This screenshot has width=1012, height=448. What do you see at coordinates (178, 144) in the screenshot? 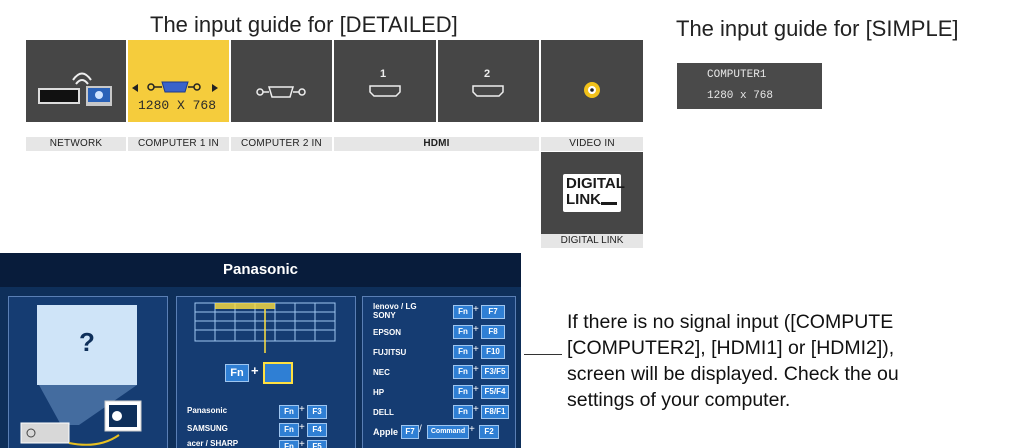
I see `computer1-label: COMPUTER 1 IN` at bounding box center [178, 144].